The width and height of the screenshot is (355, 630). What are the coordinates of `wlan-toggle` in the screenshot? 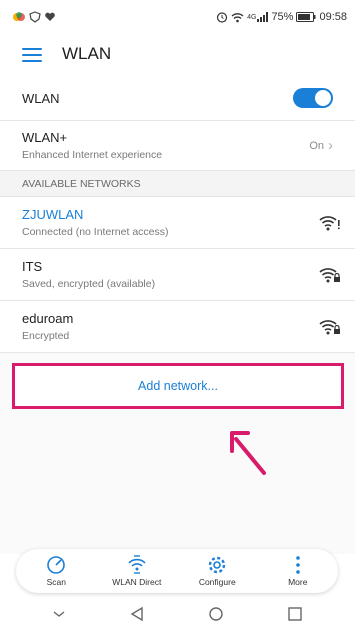 It's located at (313, 98).